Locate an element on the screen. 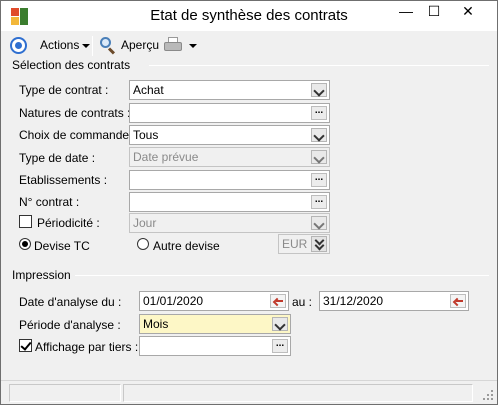 Image resolution: width=498 pixels, height=405 pixels. print-menu-dropdown is located at coordinates (191, 45).